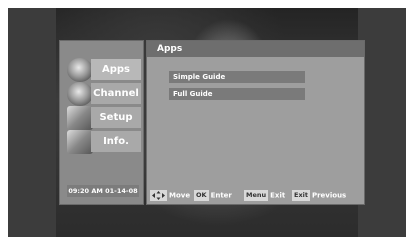 The width and height of the screenshot is (415, 245). Describe the element at coordinates (32, 122) in the screenshot. I see `left-letterbox` at that location.